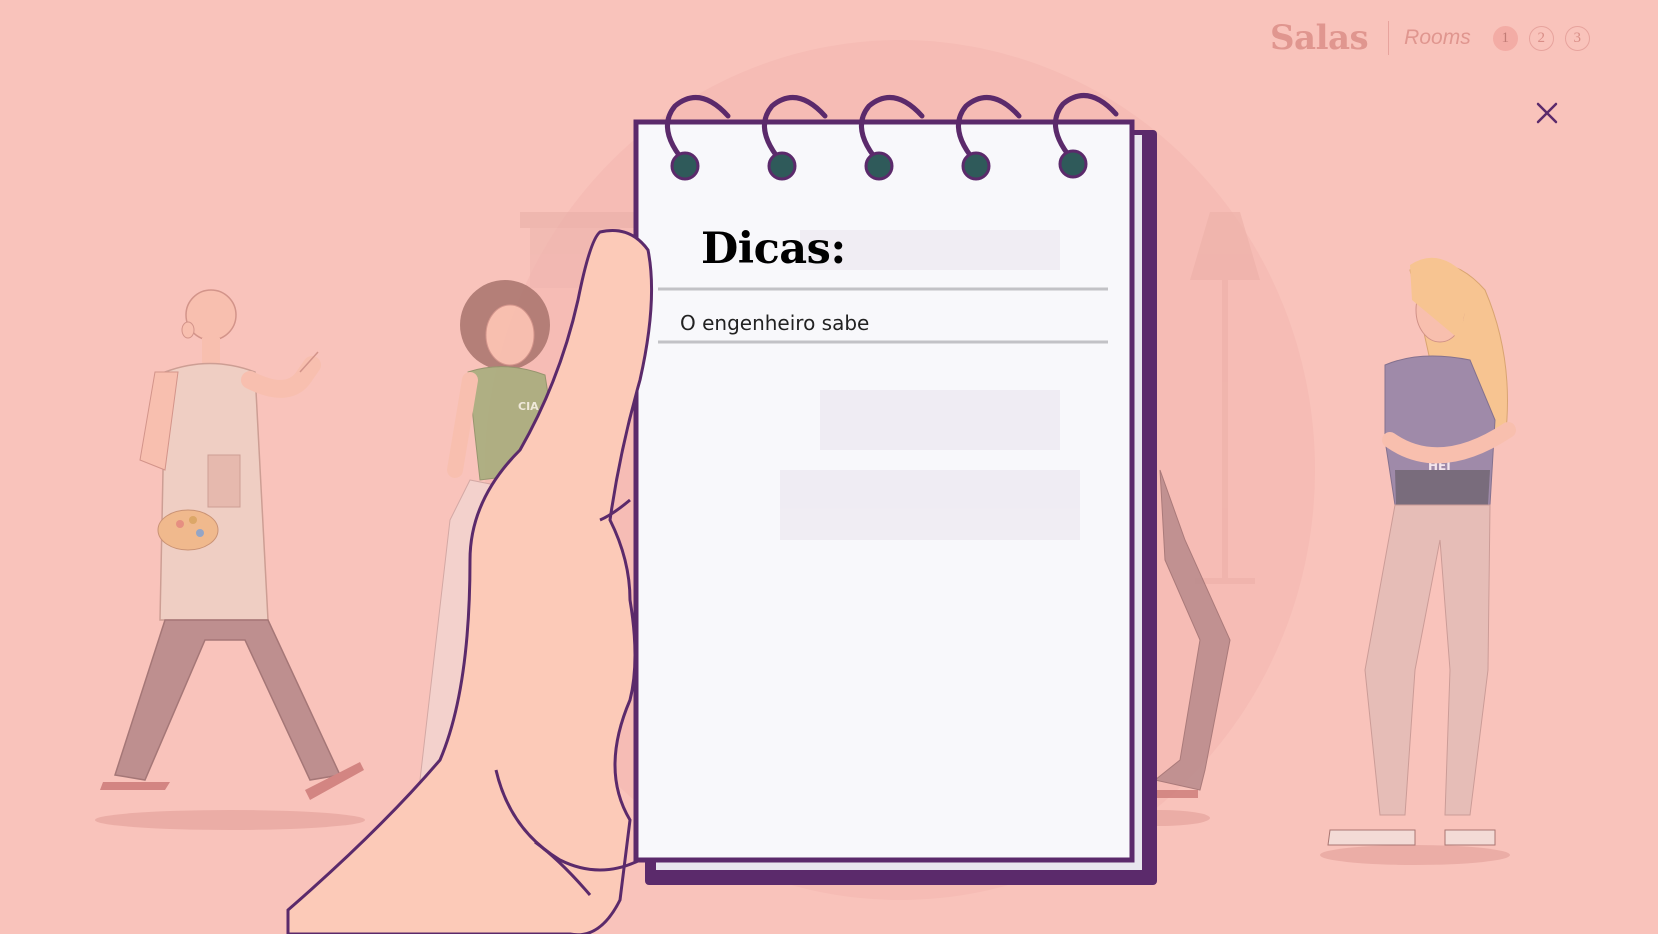 The width and height of the screenshot is (1658, 934). I want to click on notepad-title: Dicas:, so click(773, 249).